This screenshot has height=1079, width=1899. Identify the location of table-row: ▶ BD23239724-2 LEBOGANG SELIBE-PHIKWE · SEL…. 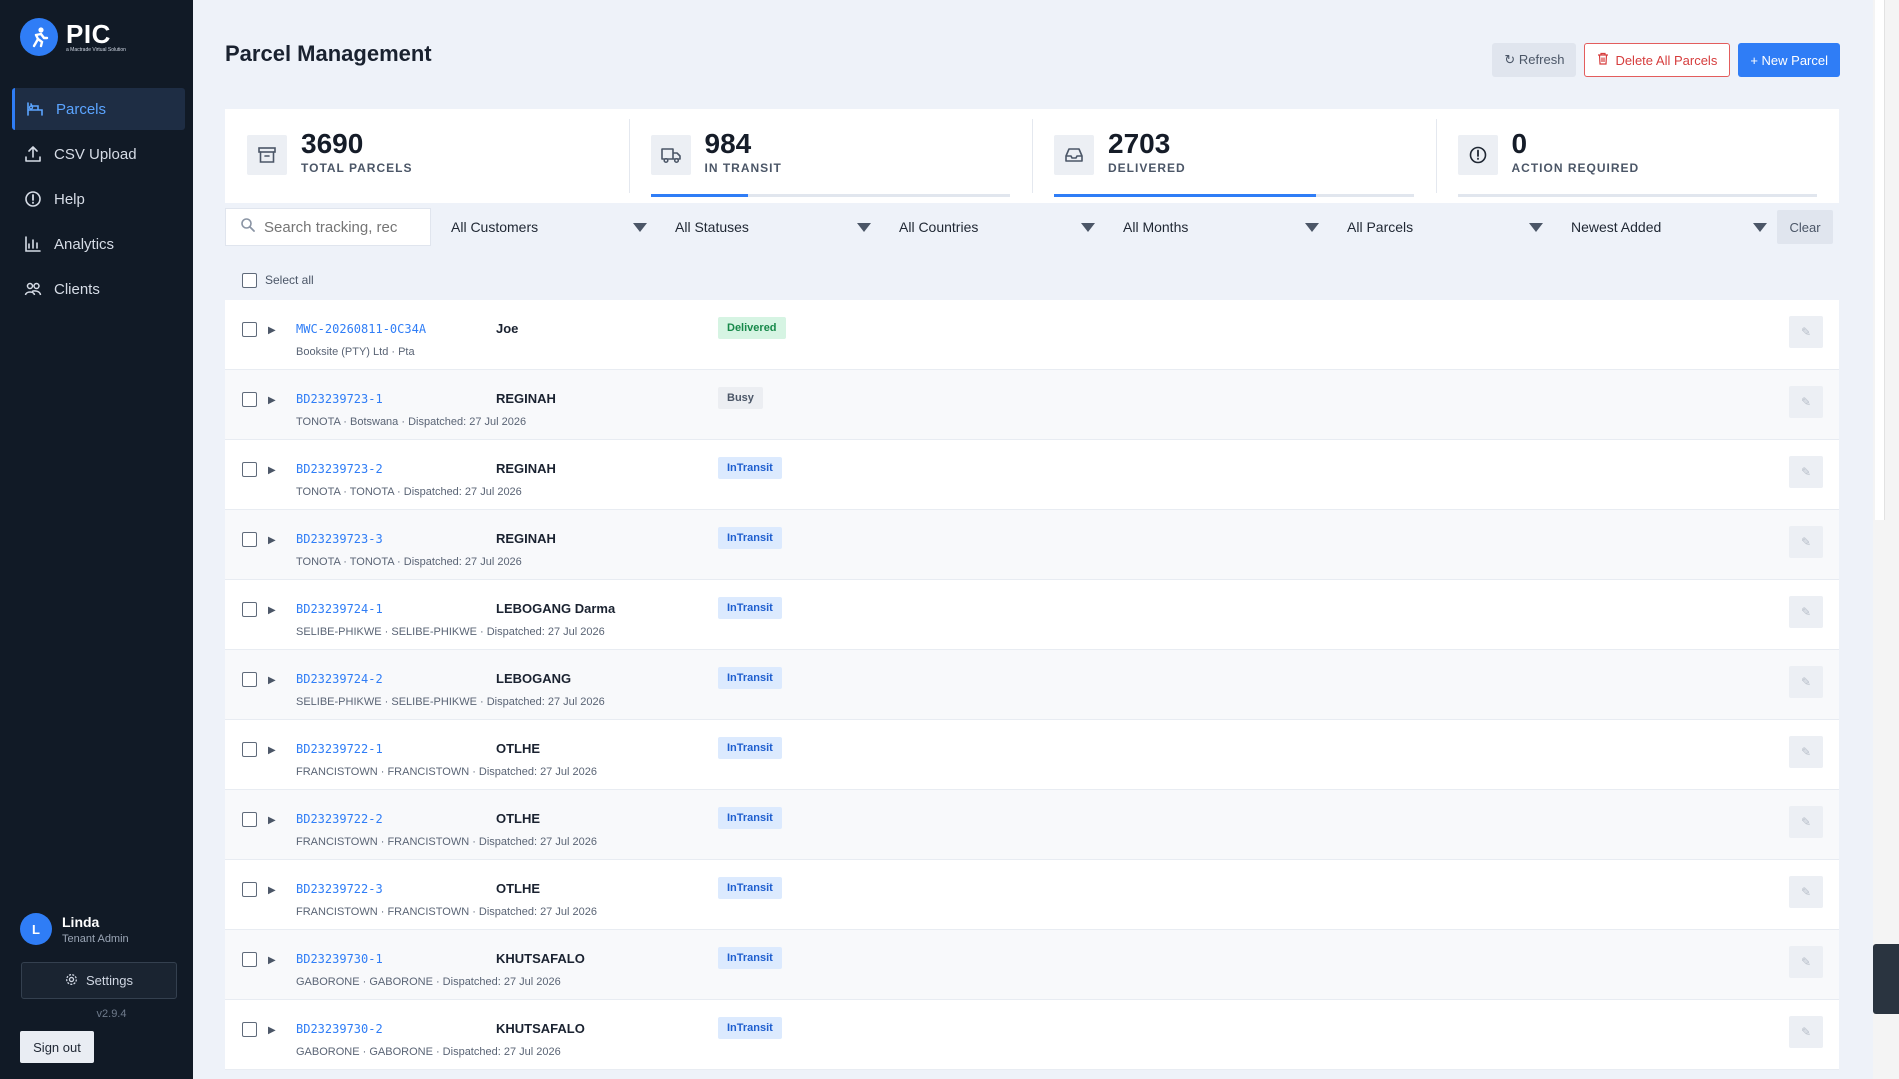
(1032, 685).